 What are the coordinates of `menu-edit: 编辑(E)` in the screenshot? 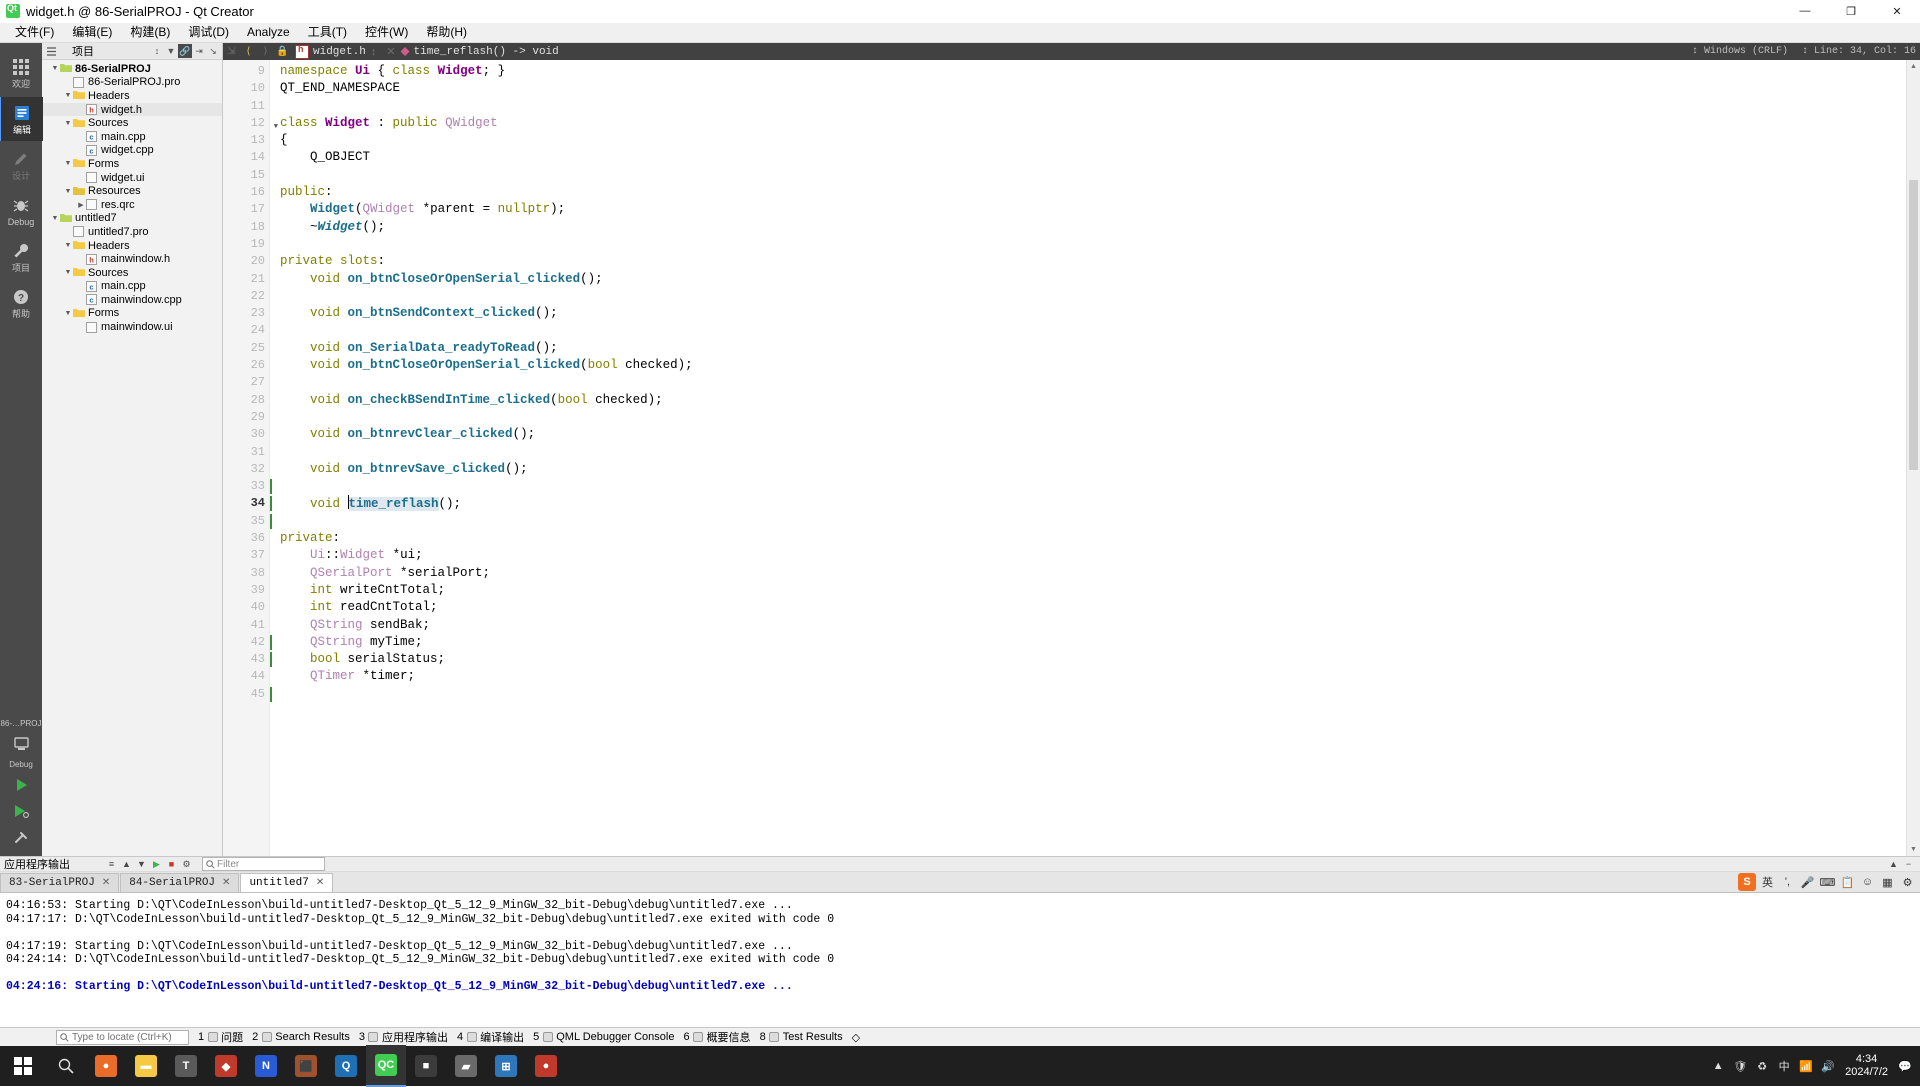 It's located at (92, 32).